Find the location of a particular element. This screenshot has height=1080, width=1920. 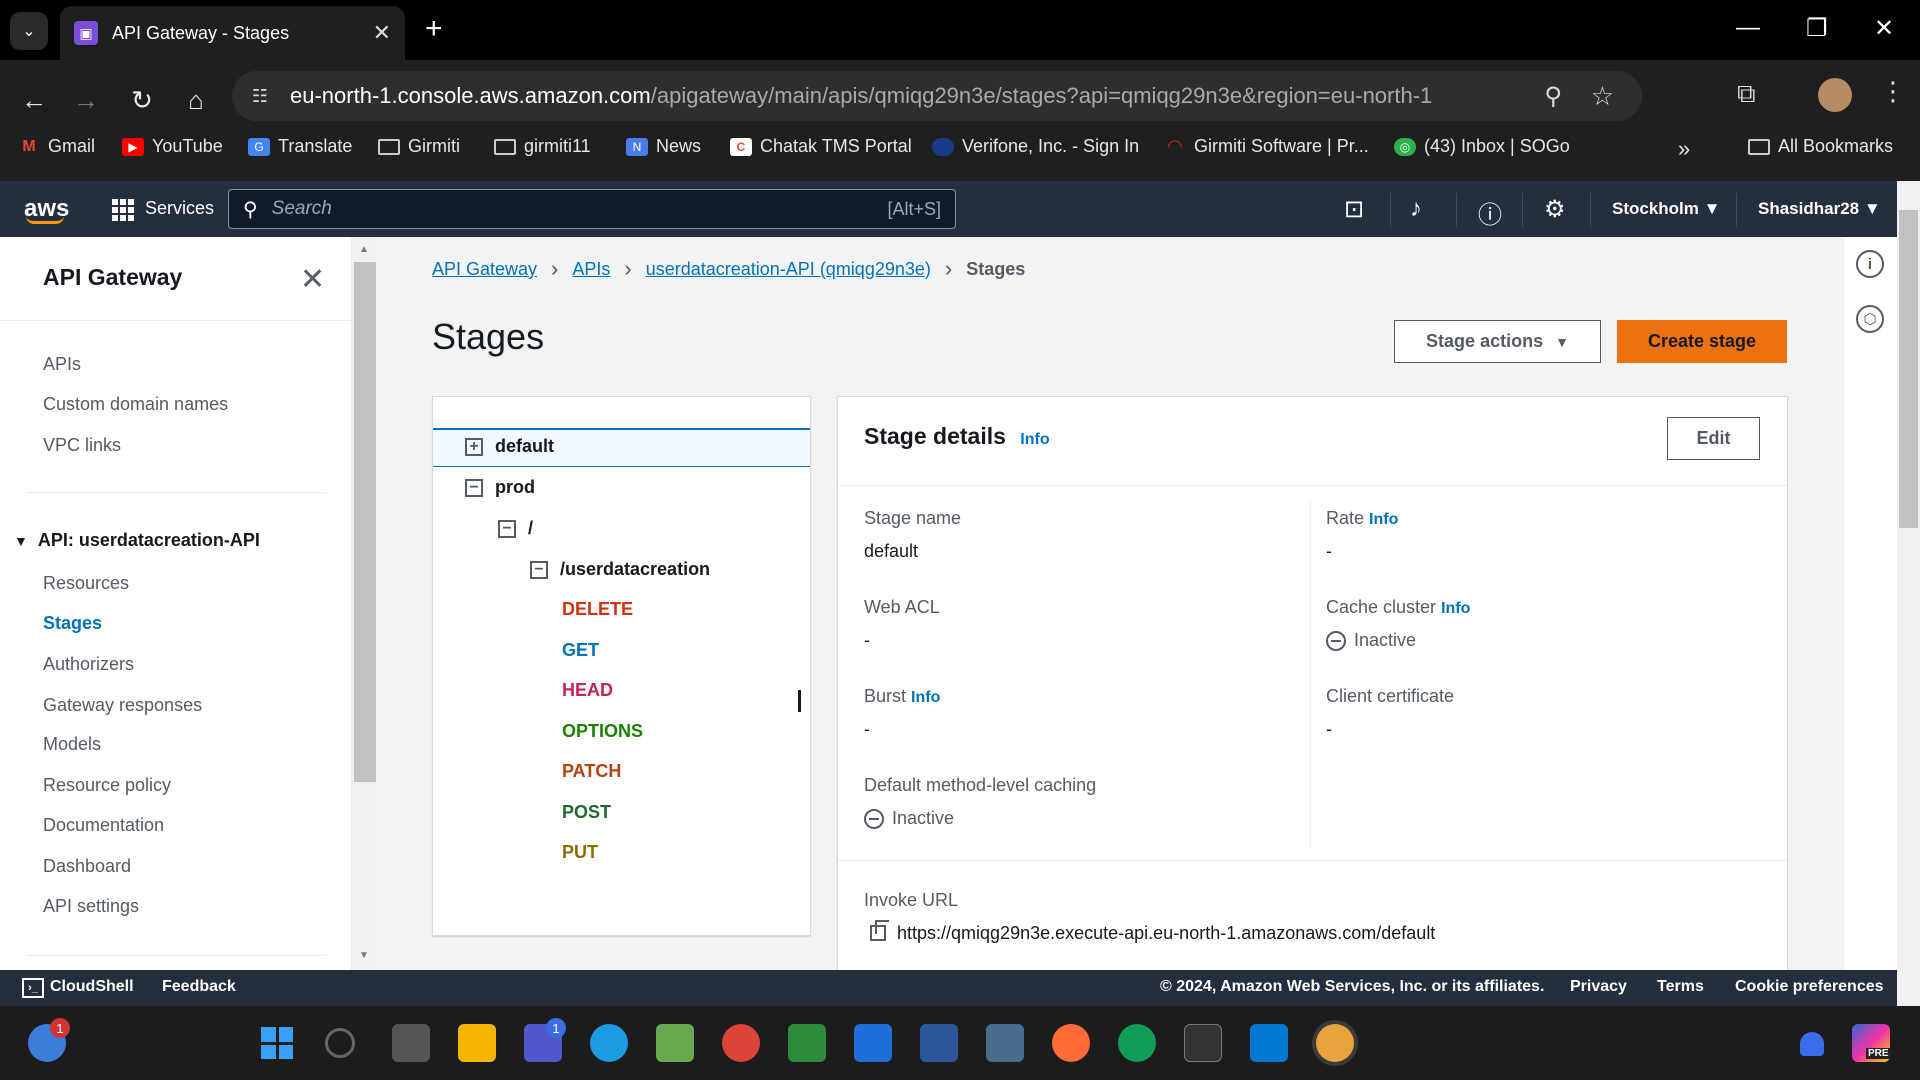

account-menu: Shasidhar28 ▼ is located at coordinates (1819, 209).